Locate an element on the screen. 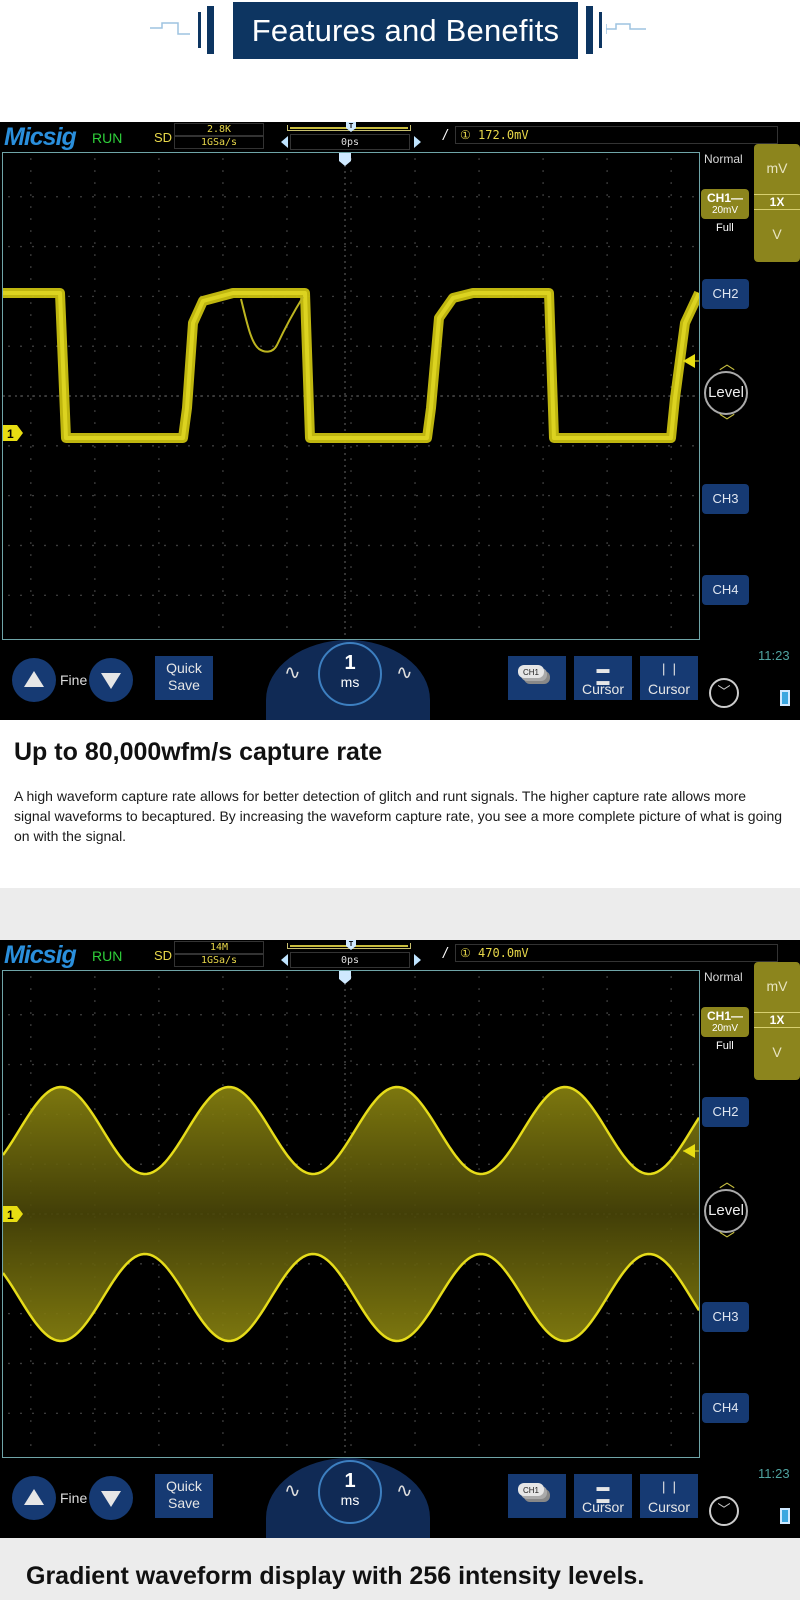  memory-depth: 2.8K is located at coordinates (219, 129).